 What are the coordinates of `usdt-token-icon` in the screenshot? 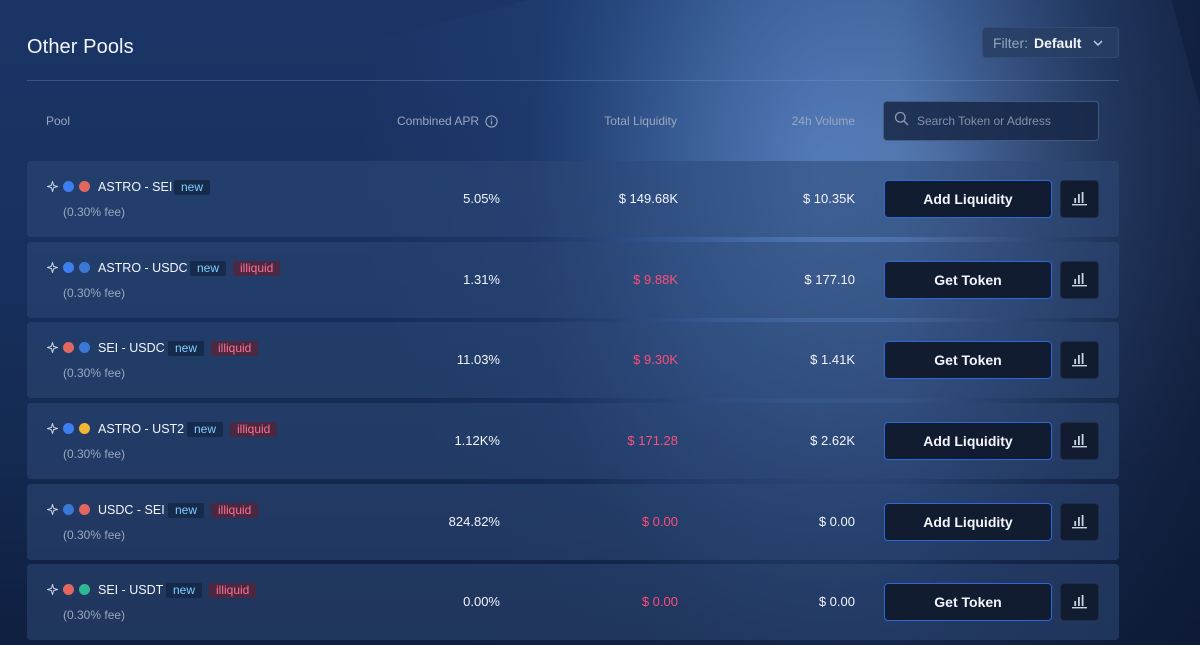 It's located at (84, 589).